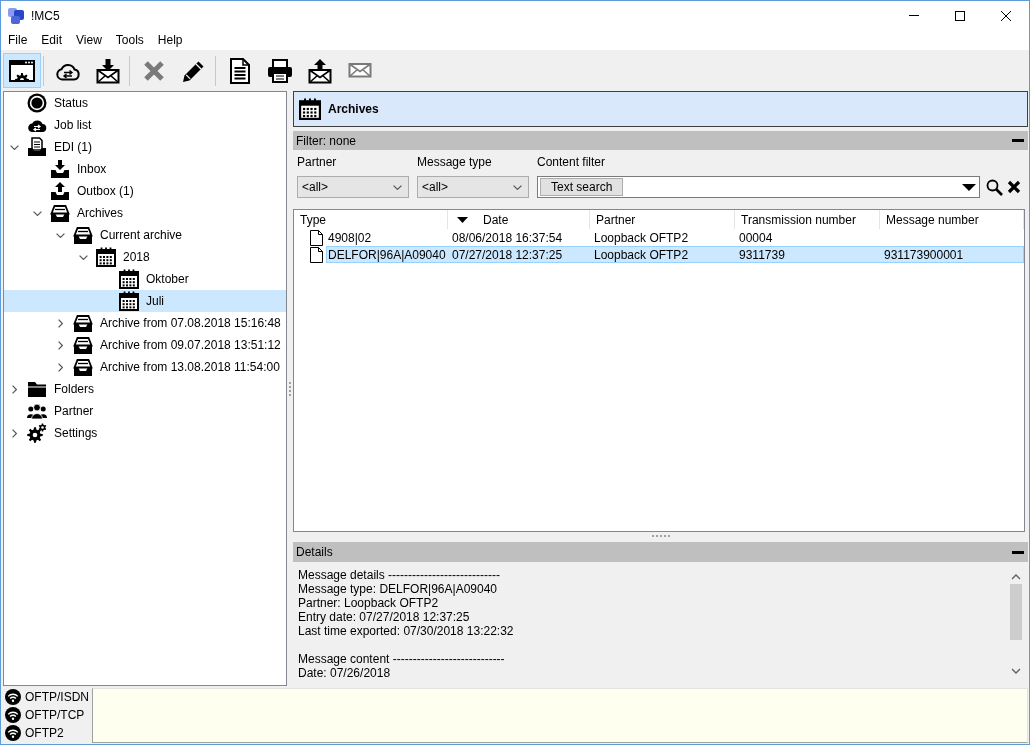 The width and height of the screenshot is (1030, 745). Describe the element at coordinates (314, 552) in the screenshot. I see `details-title: Details` at that location.